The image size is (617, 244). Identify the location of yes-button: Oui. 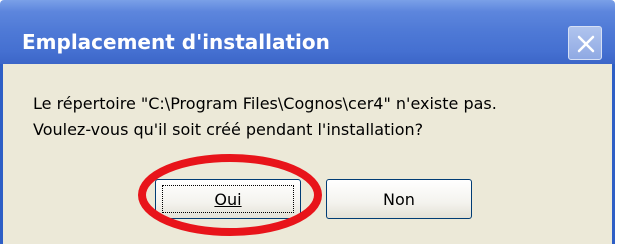
(228, 199).